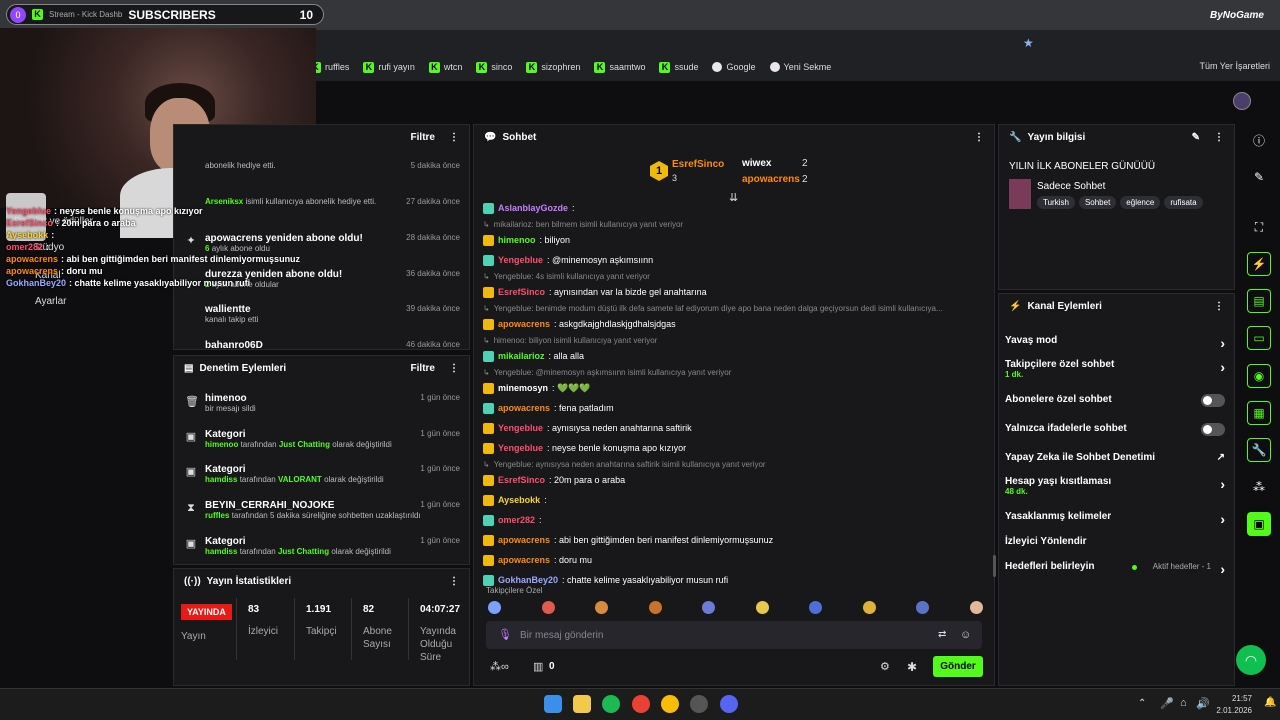 The height and width of the screenshot is (720, 1280). Describe the element at coordinates (494, 67) in the screenshot. I see `bookmark-item: Ksinco` at that location.